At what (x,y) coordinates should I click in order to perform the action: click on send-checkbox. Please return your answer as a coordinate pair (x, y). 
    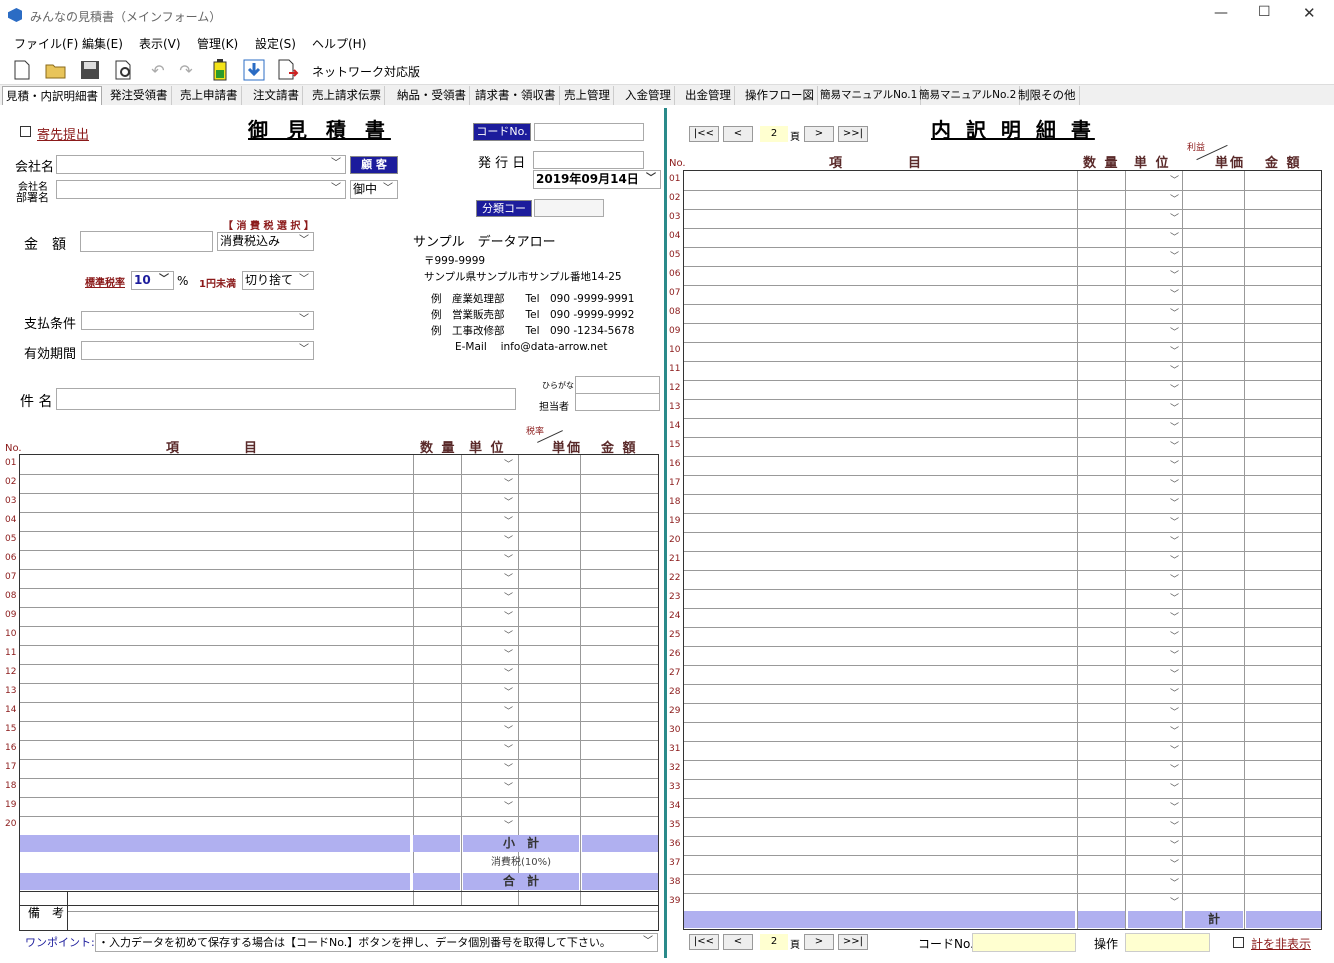
    Looking at the image, I should click on (25, 131).